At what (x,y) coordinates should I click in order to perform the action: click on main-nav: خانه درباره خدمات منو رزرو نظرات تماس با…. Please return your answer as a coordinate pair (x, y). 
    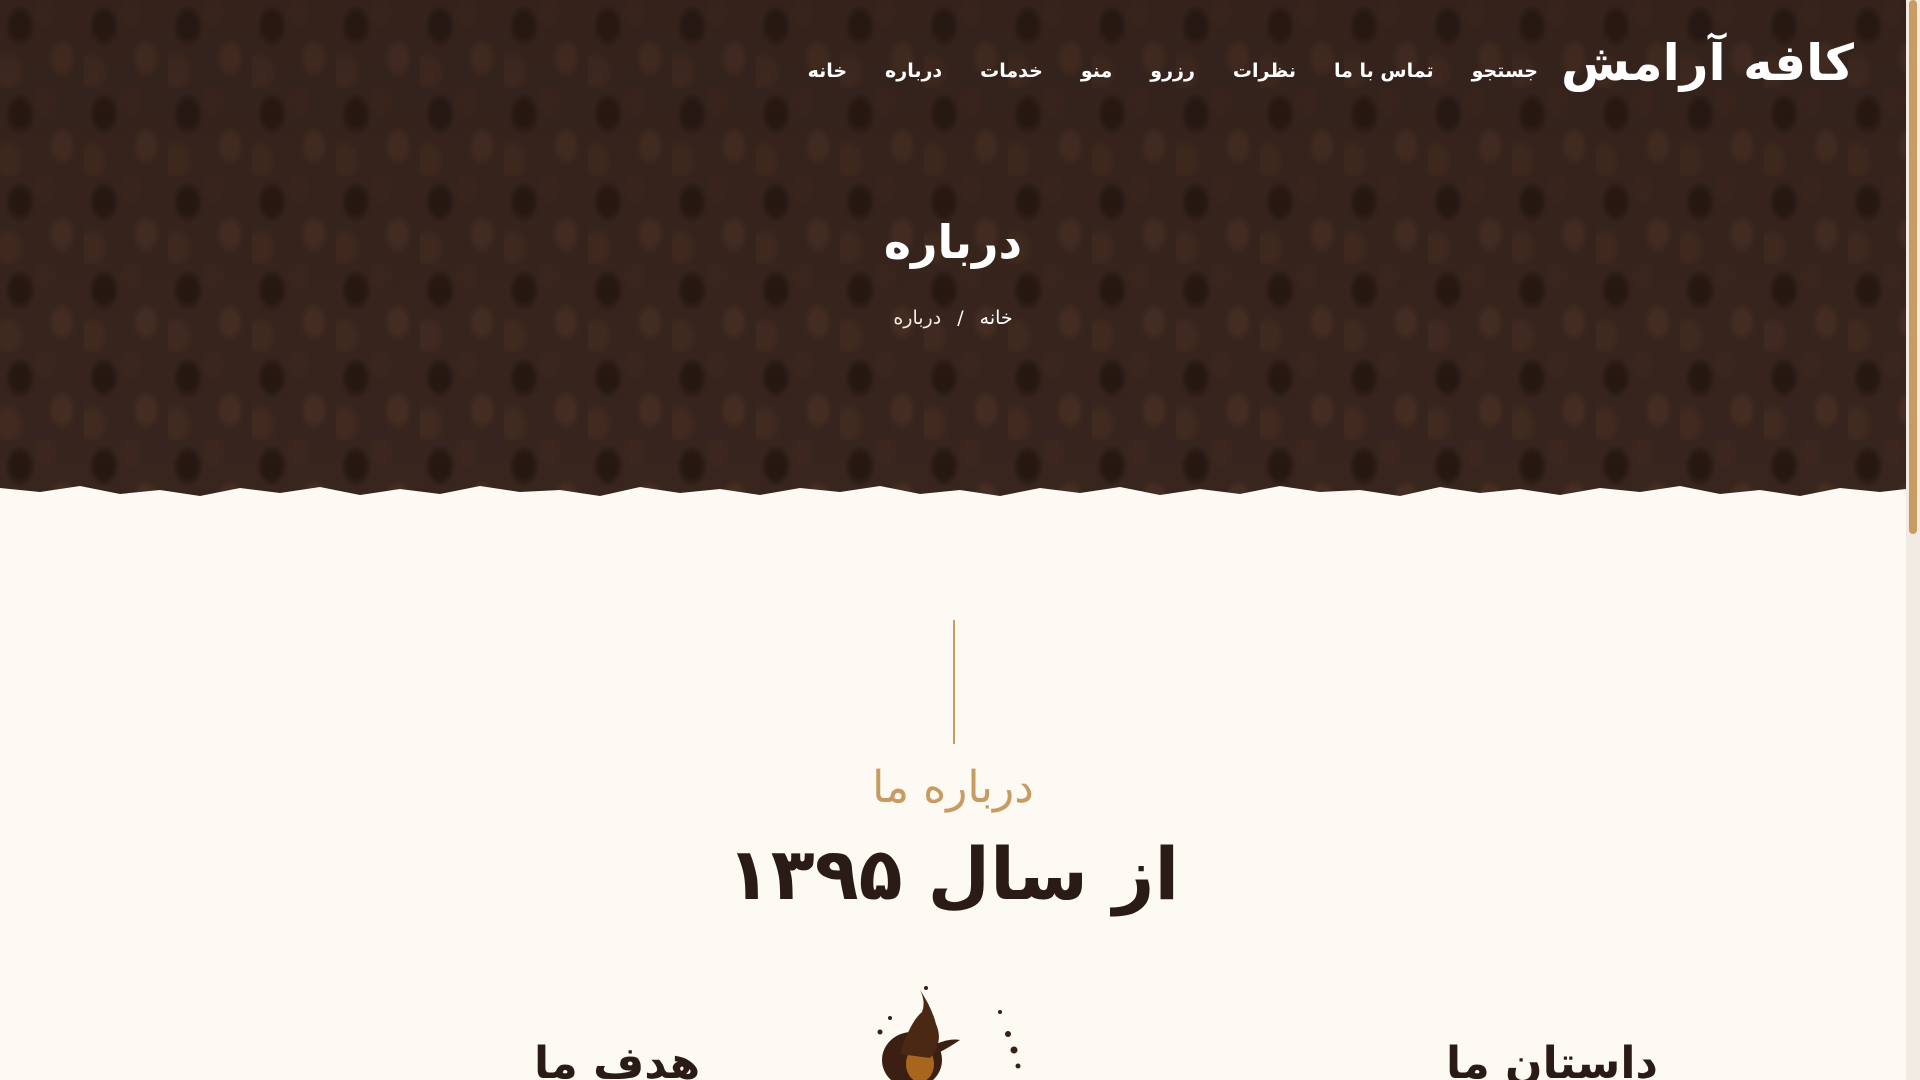
    Looking at the image, I should click on (1173, 71).